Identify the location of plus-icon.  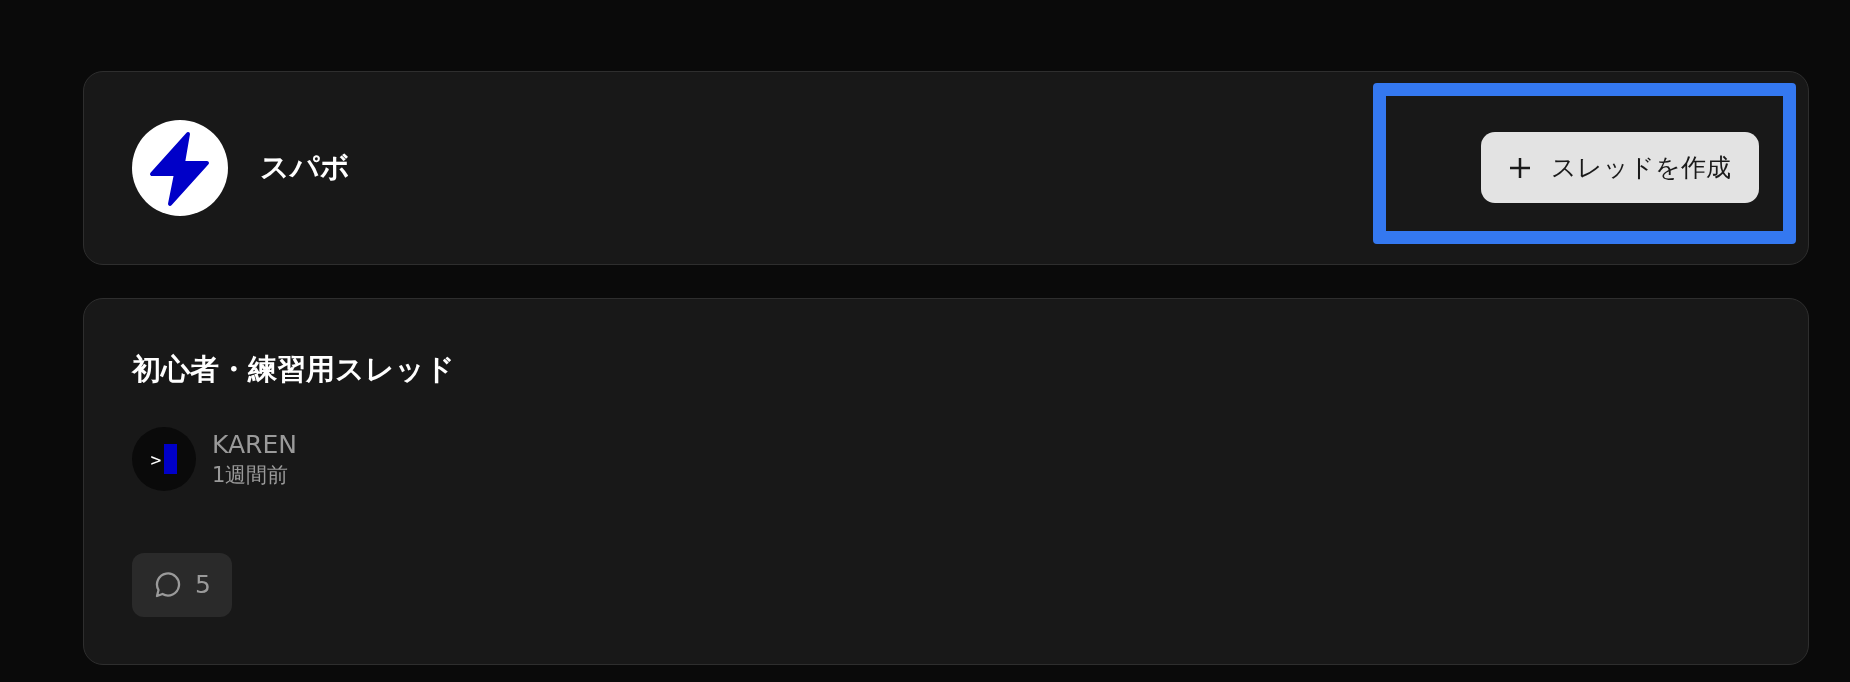
(1520, 167).